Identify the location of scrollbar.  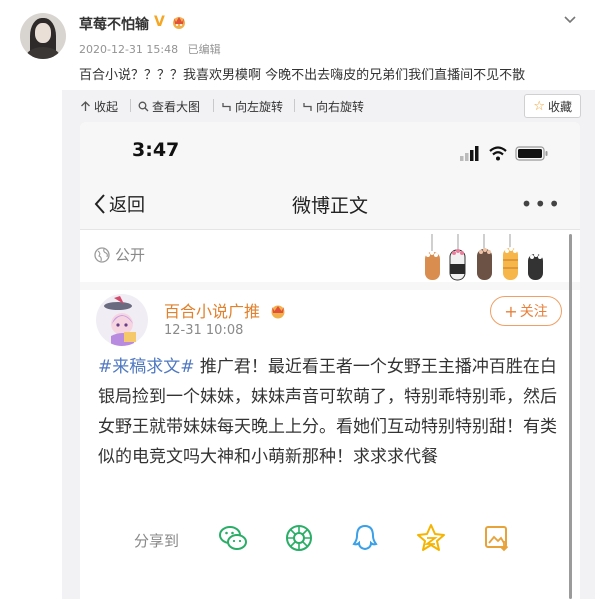
(570, 416).